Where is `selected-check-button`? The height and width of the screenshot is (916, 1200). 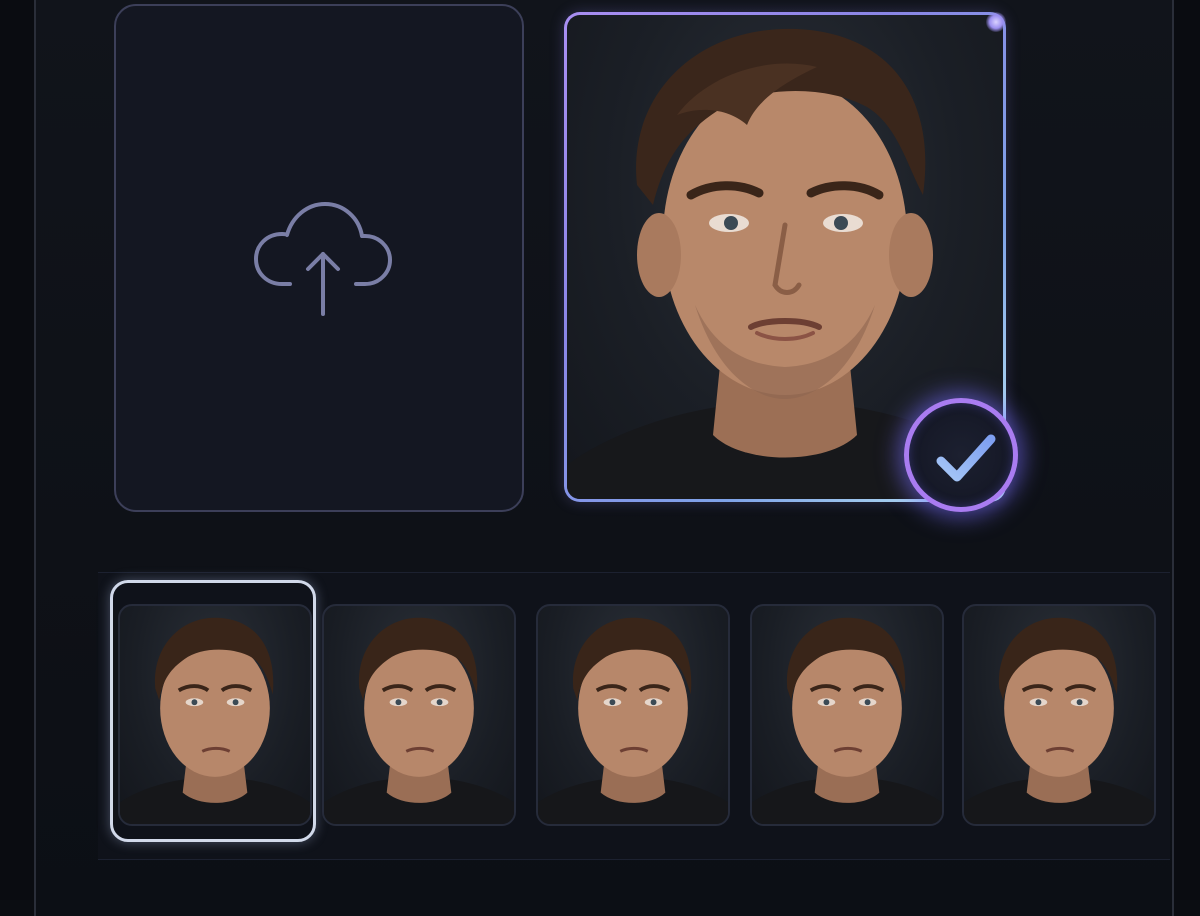 selected-check-button is located at coordinates (961, 455).